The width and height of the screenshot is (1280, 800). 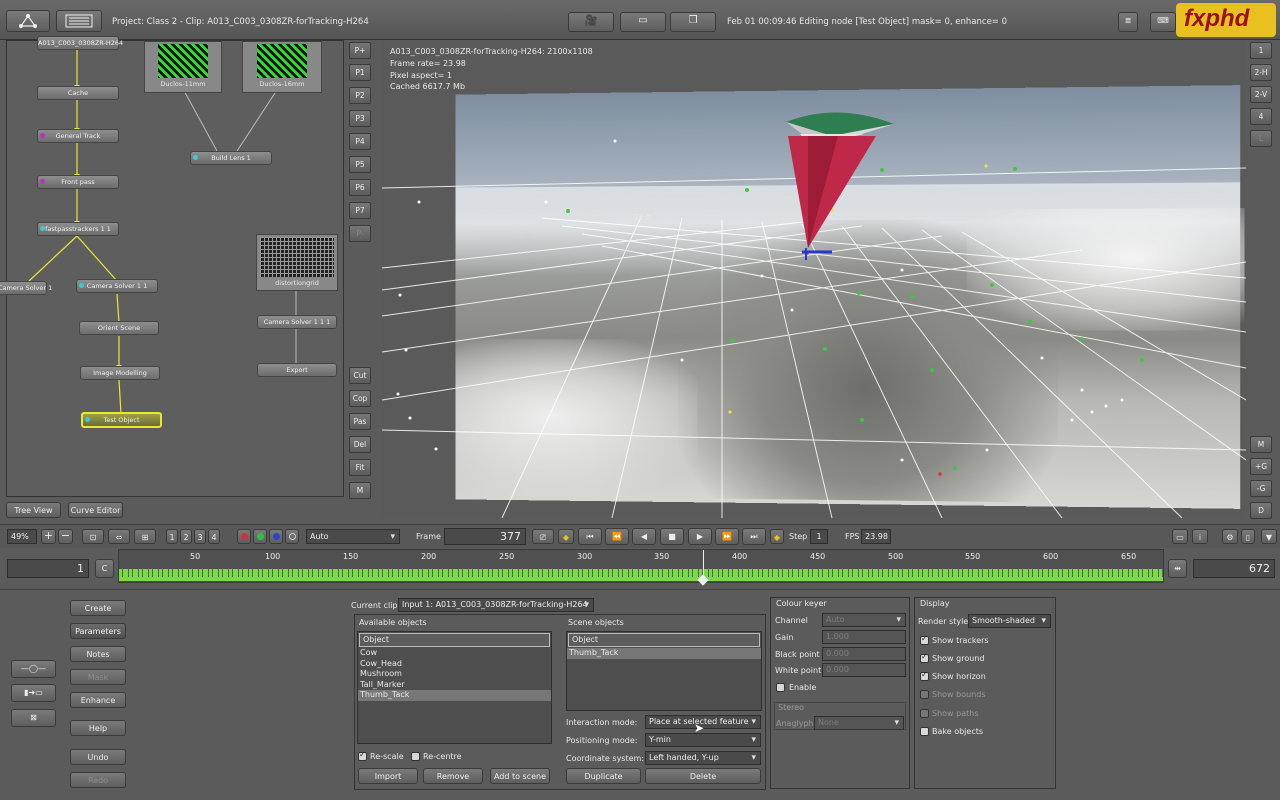 I want to click on zoom-in-button: +, so click(x=48, y=536).